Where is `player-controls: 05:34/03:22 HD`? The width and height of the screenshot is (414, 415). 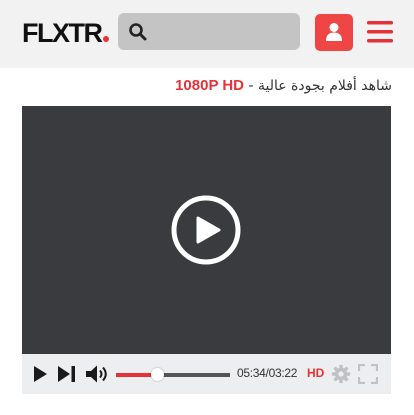
player-controls: 05:34/03:22 HD is located at coordinates (206, 374).